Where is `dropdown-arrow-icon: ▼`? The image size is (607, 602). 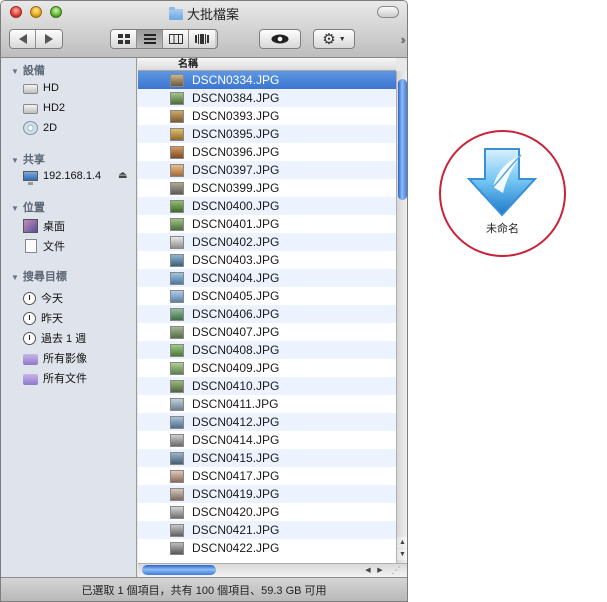 dropdown-arrow-icon: ▼ is located at coordinates (342, 39).